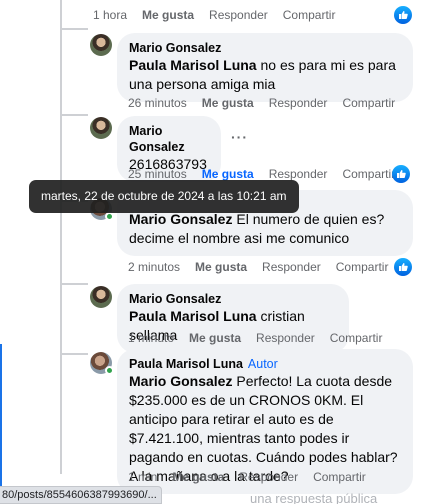 This screenshot has width=442, height=504. Describe the element at coordinates (1, 419) in the screenshot. I see `left-accent-bar` at that location.